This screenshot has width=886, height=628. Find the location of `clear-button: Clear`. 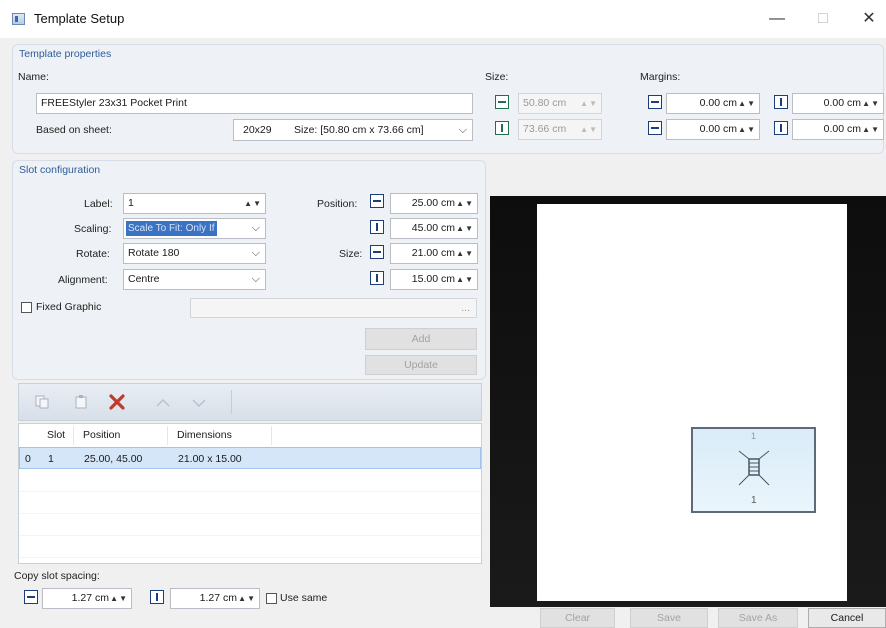

clear-button: Clear is located at coordinates (577, 618).